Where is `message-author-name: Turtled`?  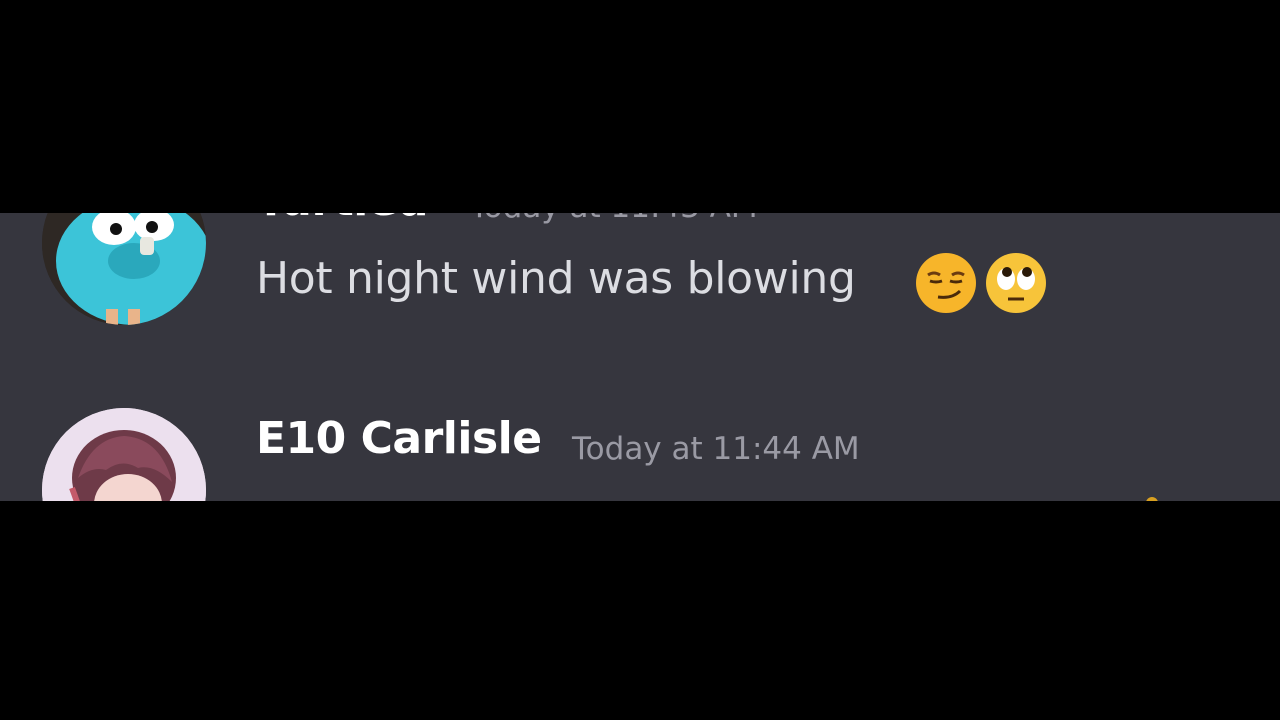 message-author-name: Turtled is located at coordinates (342, 219).